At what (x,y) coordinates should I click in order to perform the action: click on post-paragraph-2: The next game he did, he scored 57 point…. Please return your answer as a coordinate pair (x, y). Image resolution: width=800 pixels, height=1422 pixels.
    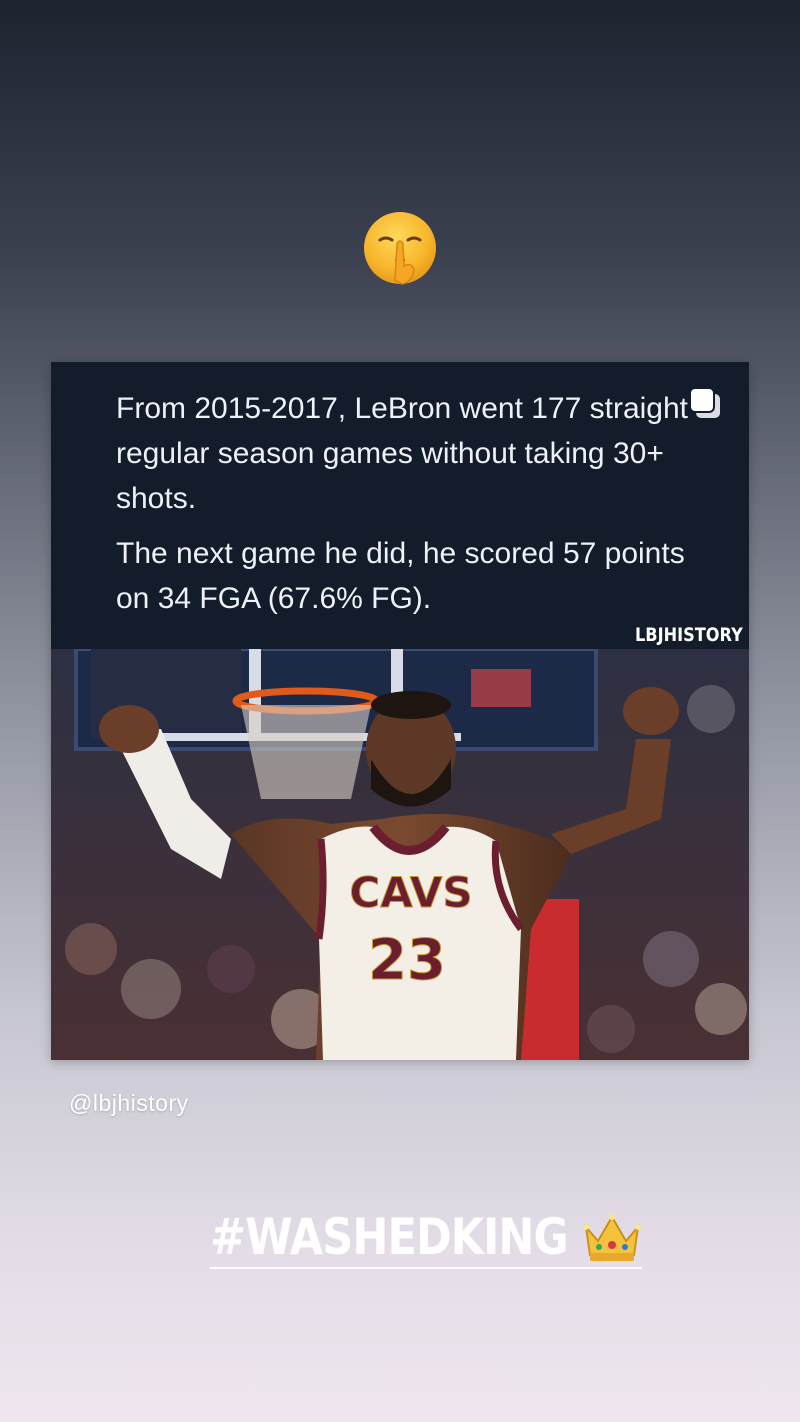
    Looking at the image, I should click on (400, 576).